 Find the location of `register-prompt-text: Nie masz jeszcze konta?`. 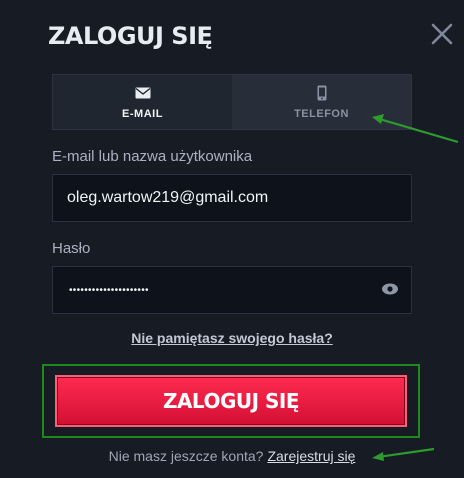

register-prompt-text: Nie masz jeszcze konta? is located at coordinates (186, 456).